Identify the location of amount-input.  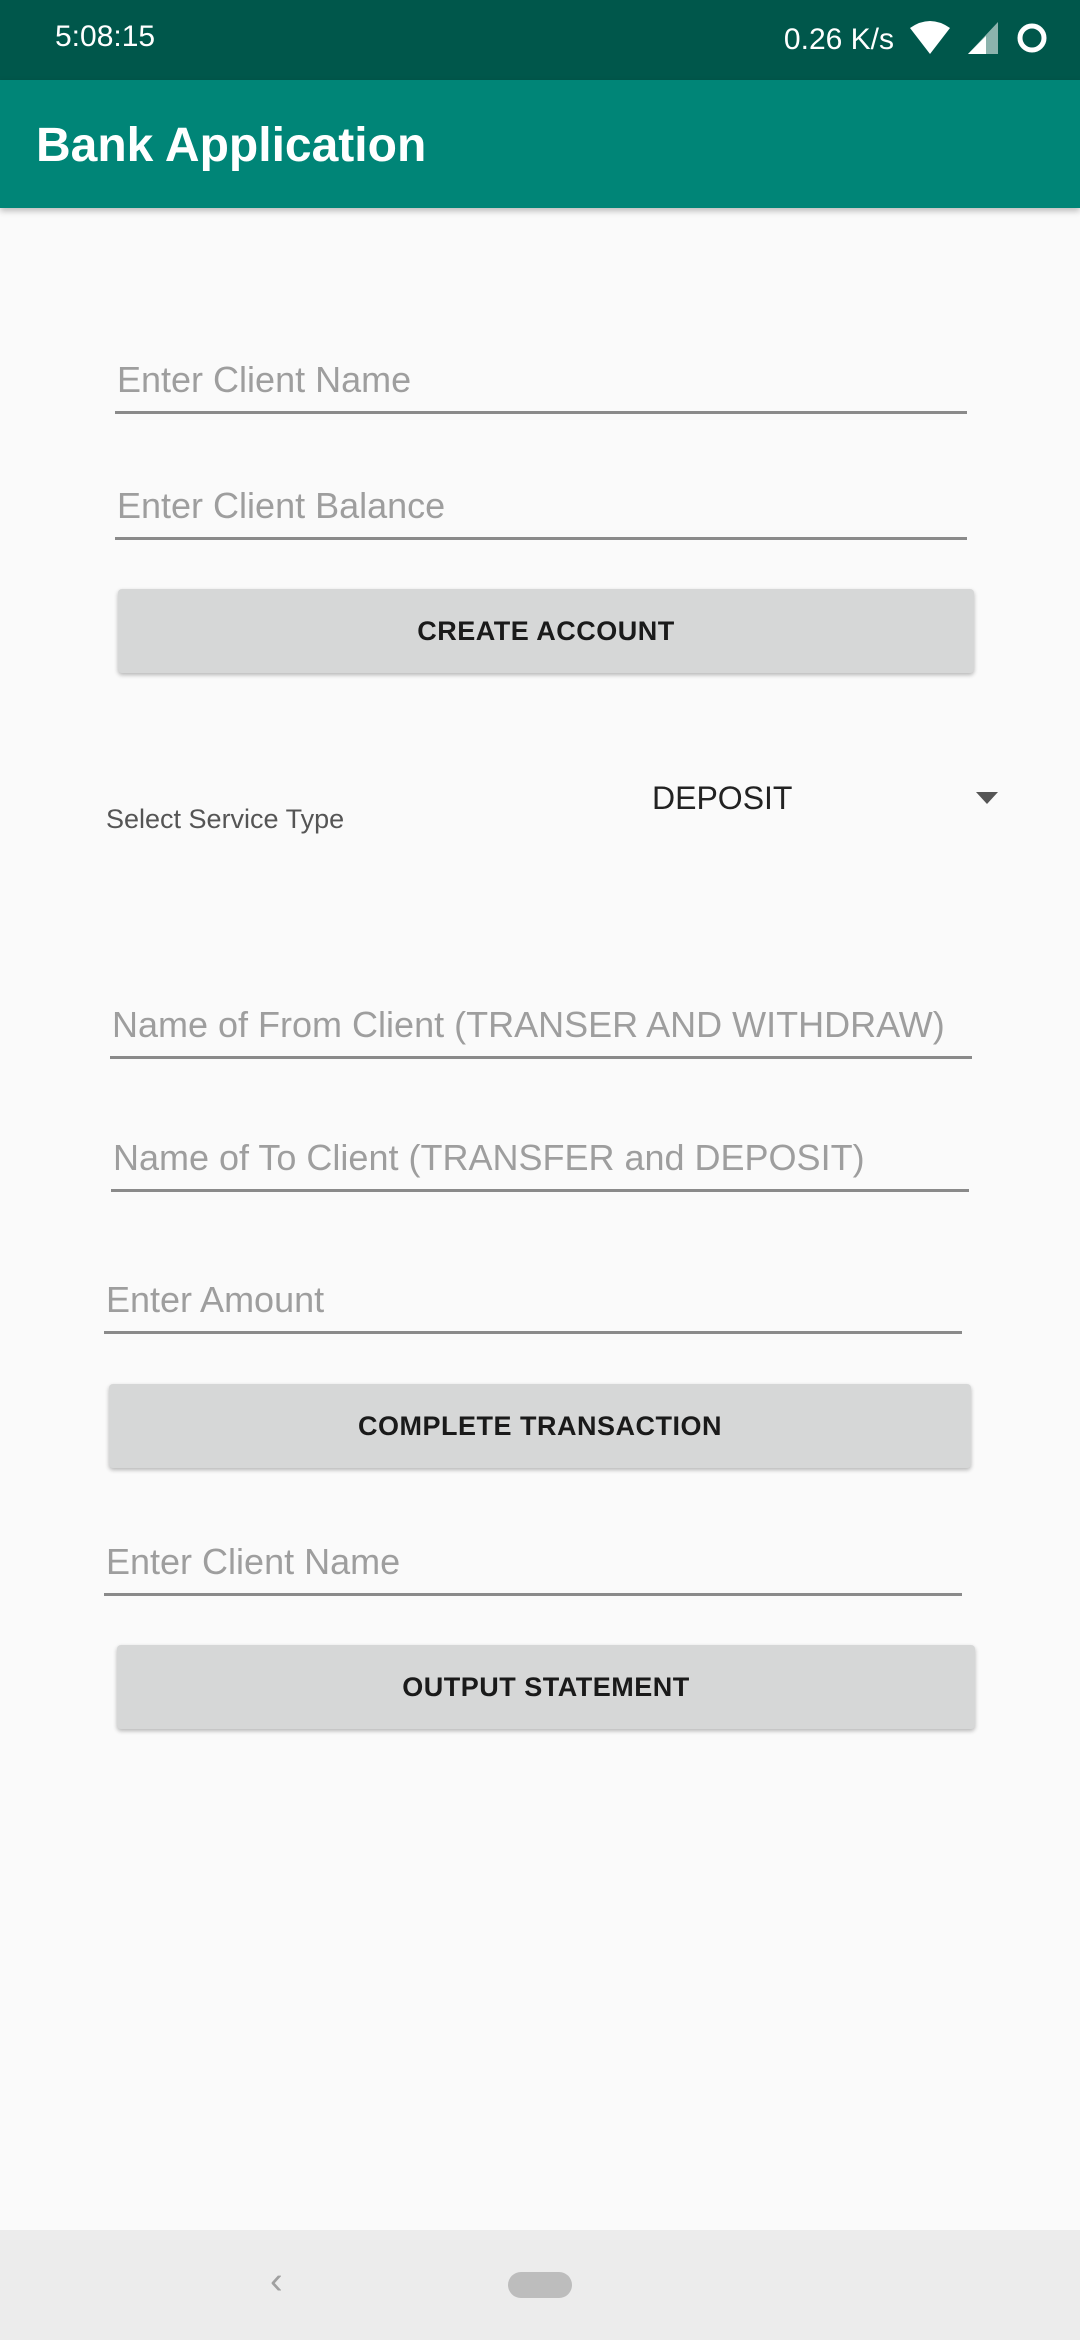
(533, 1300).